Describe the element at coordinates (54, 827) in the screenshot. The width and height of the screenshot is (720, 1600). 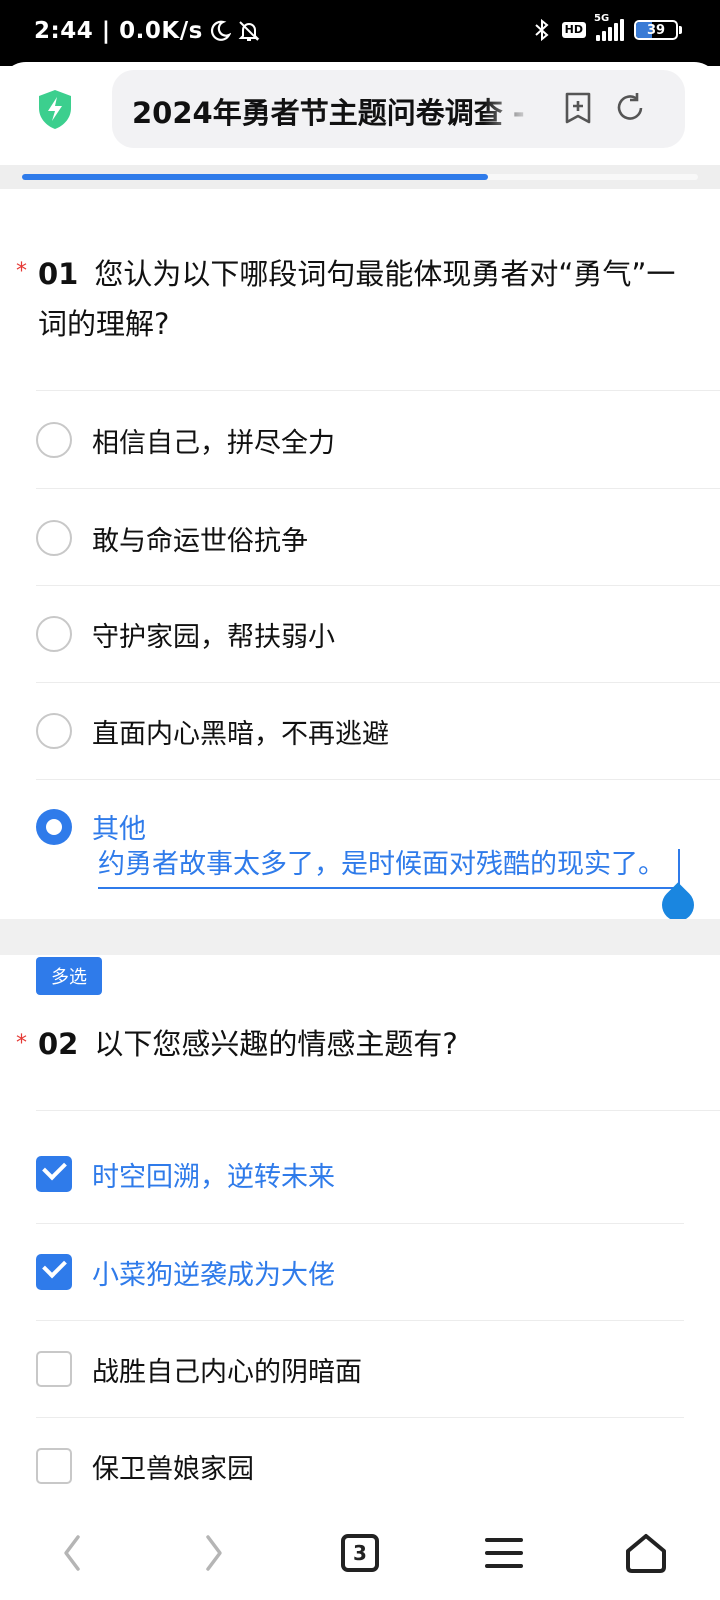
I see `radio-button-selected` at that location.